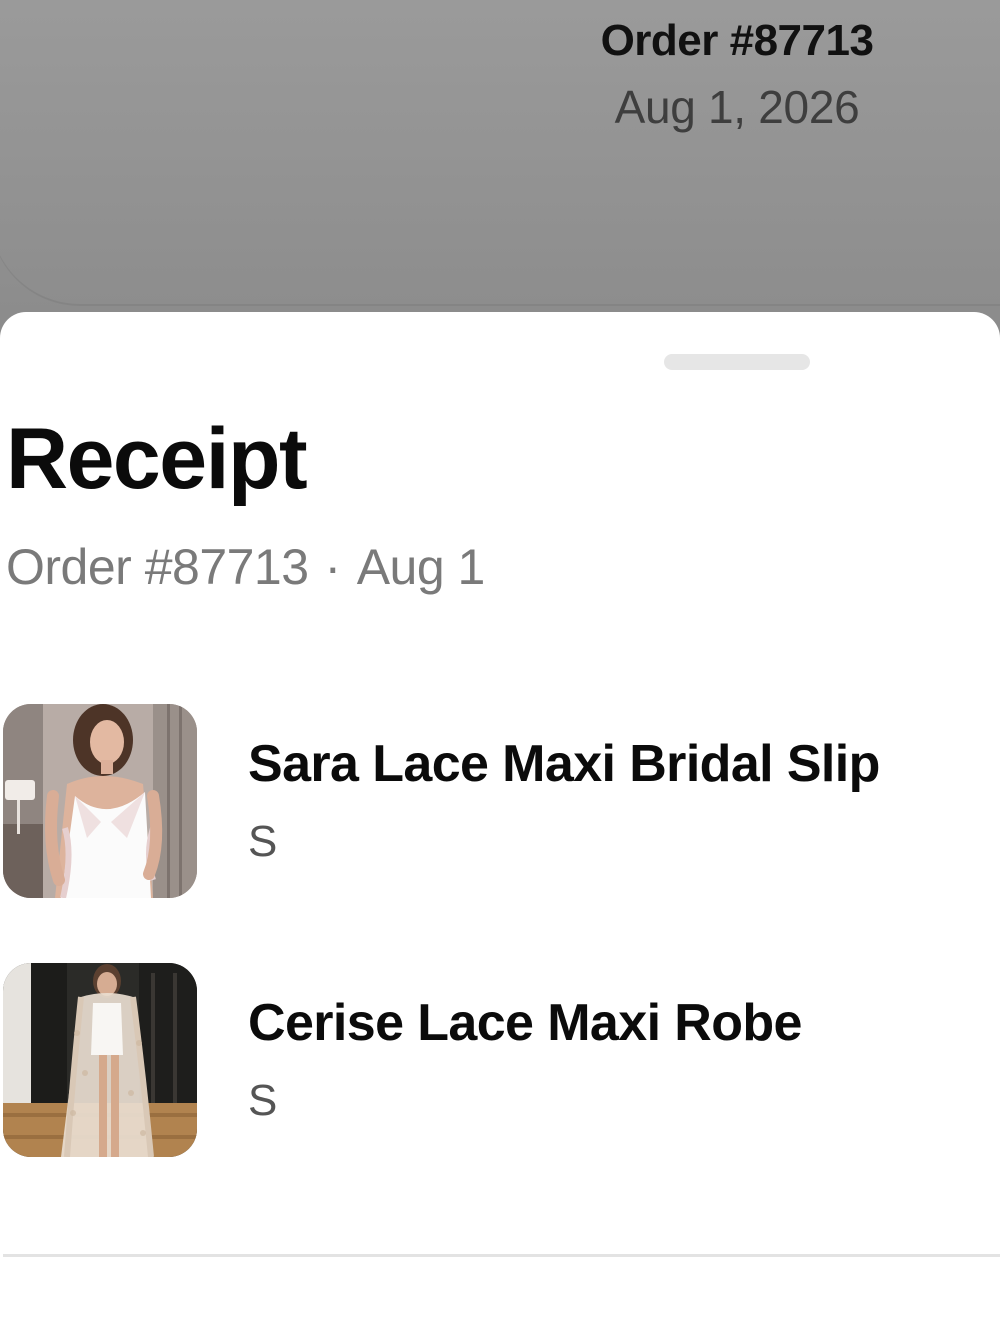  I want to click on line-item: Sara Lace Maxi Bridal Slip S, so click(500, 802).